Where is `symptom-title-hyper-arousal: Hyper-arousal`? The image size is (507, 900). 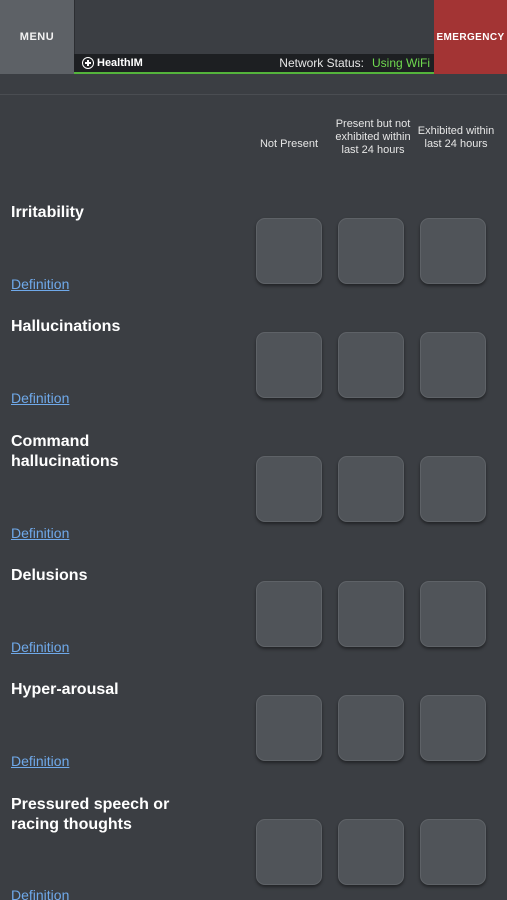
symptom-title-hyper-arousal: Hyper-arousal is located at coordinates (65, 689).